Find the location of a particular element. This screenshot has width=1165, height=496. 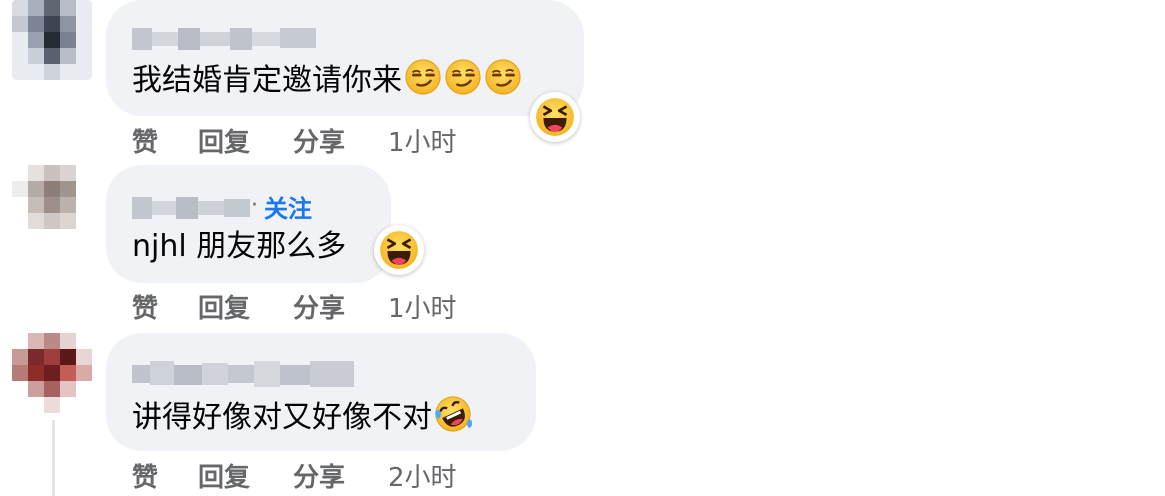

comment-text: 我结婚肯定邀请你来 is located at coordinates (267, 80).